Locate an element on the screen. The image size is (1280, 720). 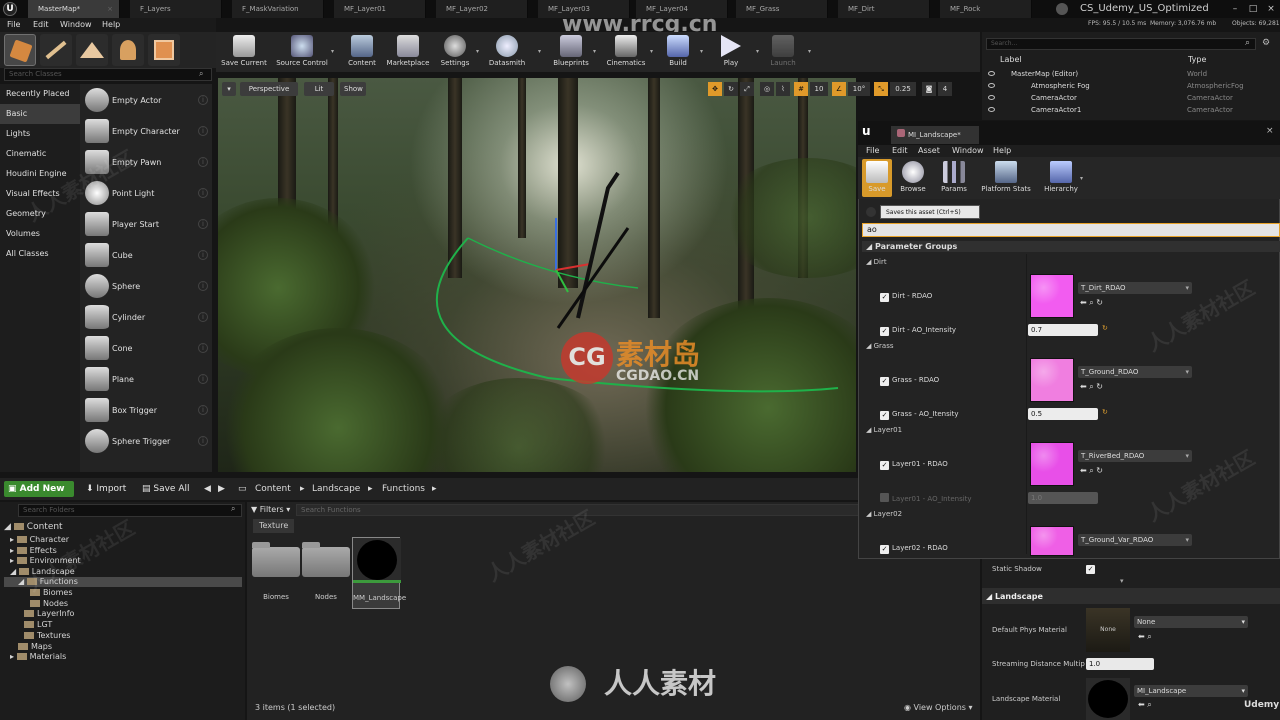
outliner-row: CameraActor1 CameraActor is located at coordinates (1128, 110).